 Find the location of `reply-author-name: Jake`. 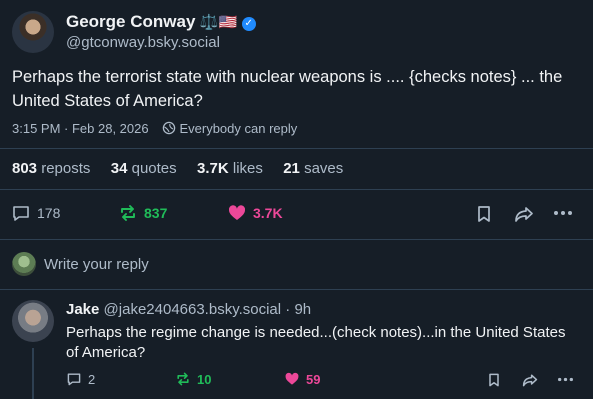

reply-author-name: Jake is located at coordinates (82, 309).